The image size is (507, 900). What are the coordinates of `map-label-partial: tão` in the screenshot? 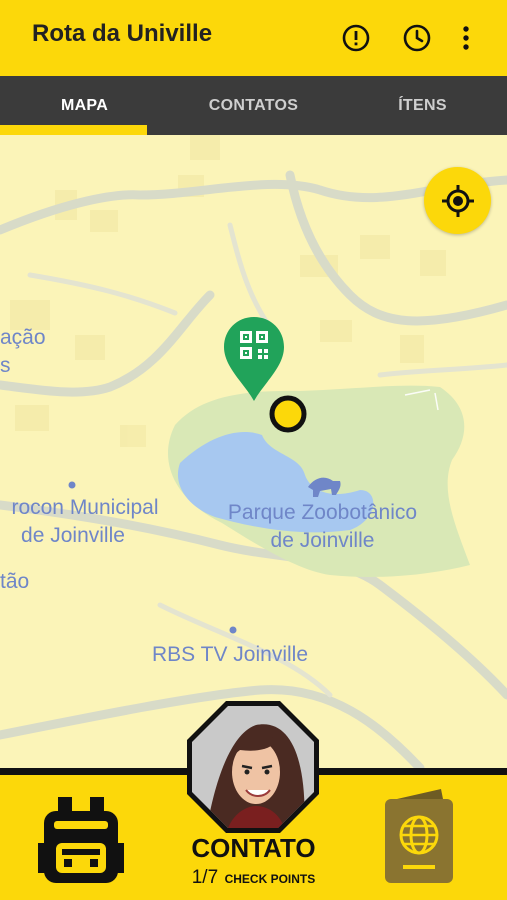 It's located at (15, 581).